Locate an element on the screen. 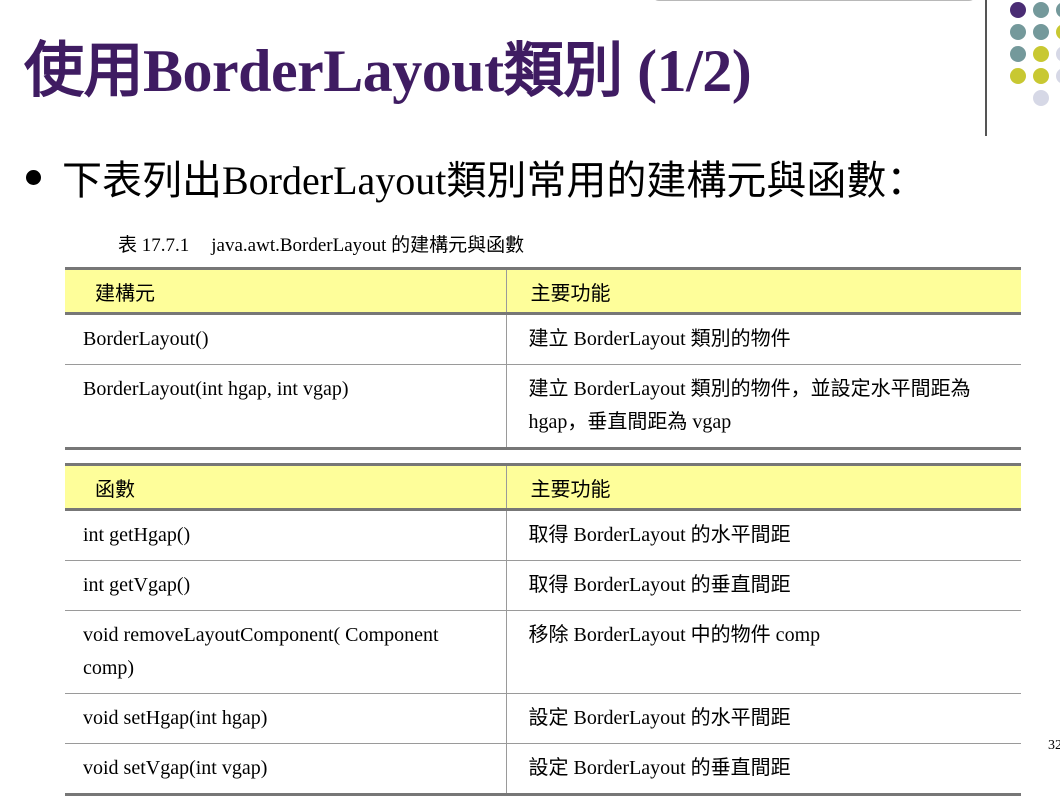 This screenshot has width=1060, height=796. table-cell: int getHgap() is located at coordinates (285, 535).